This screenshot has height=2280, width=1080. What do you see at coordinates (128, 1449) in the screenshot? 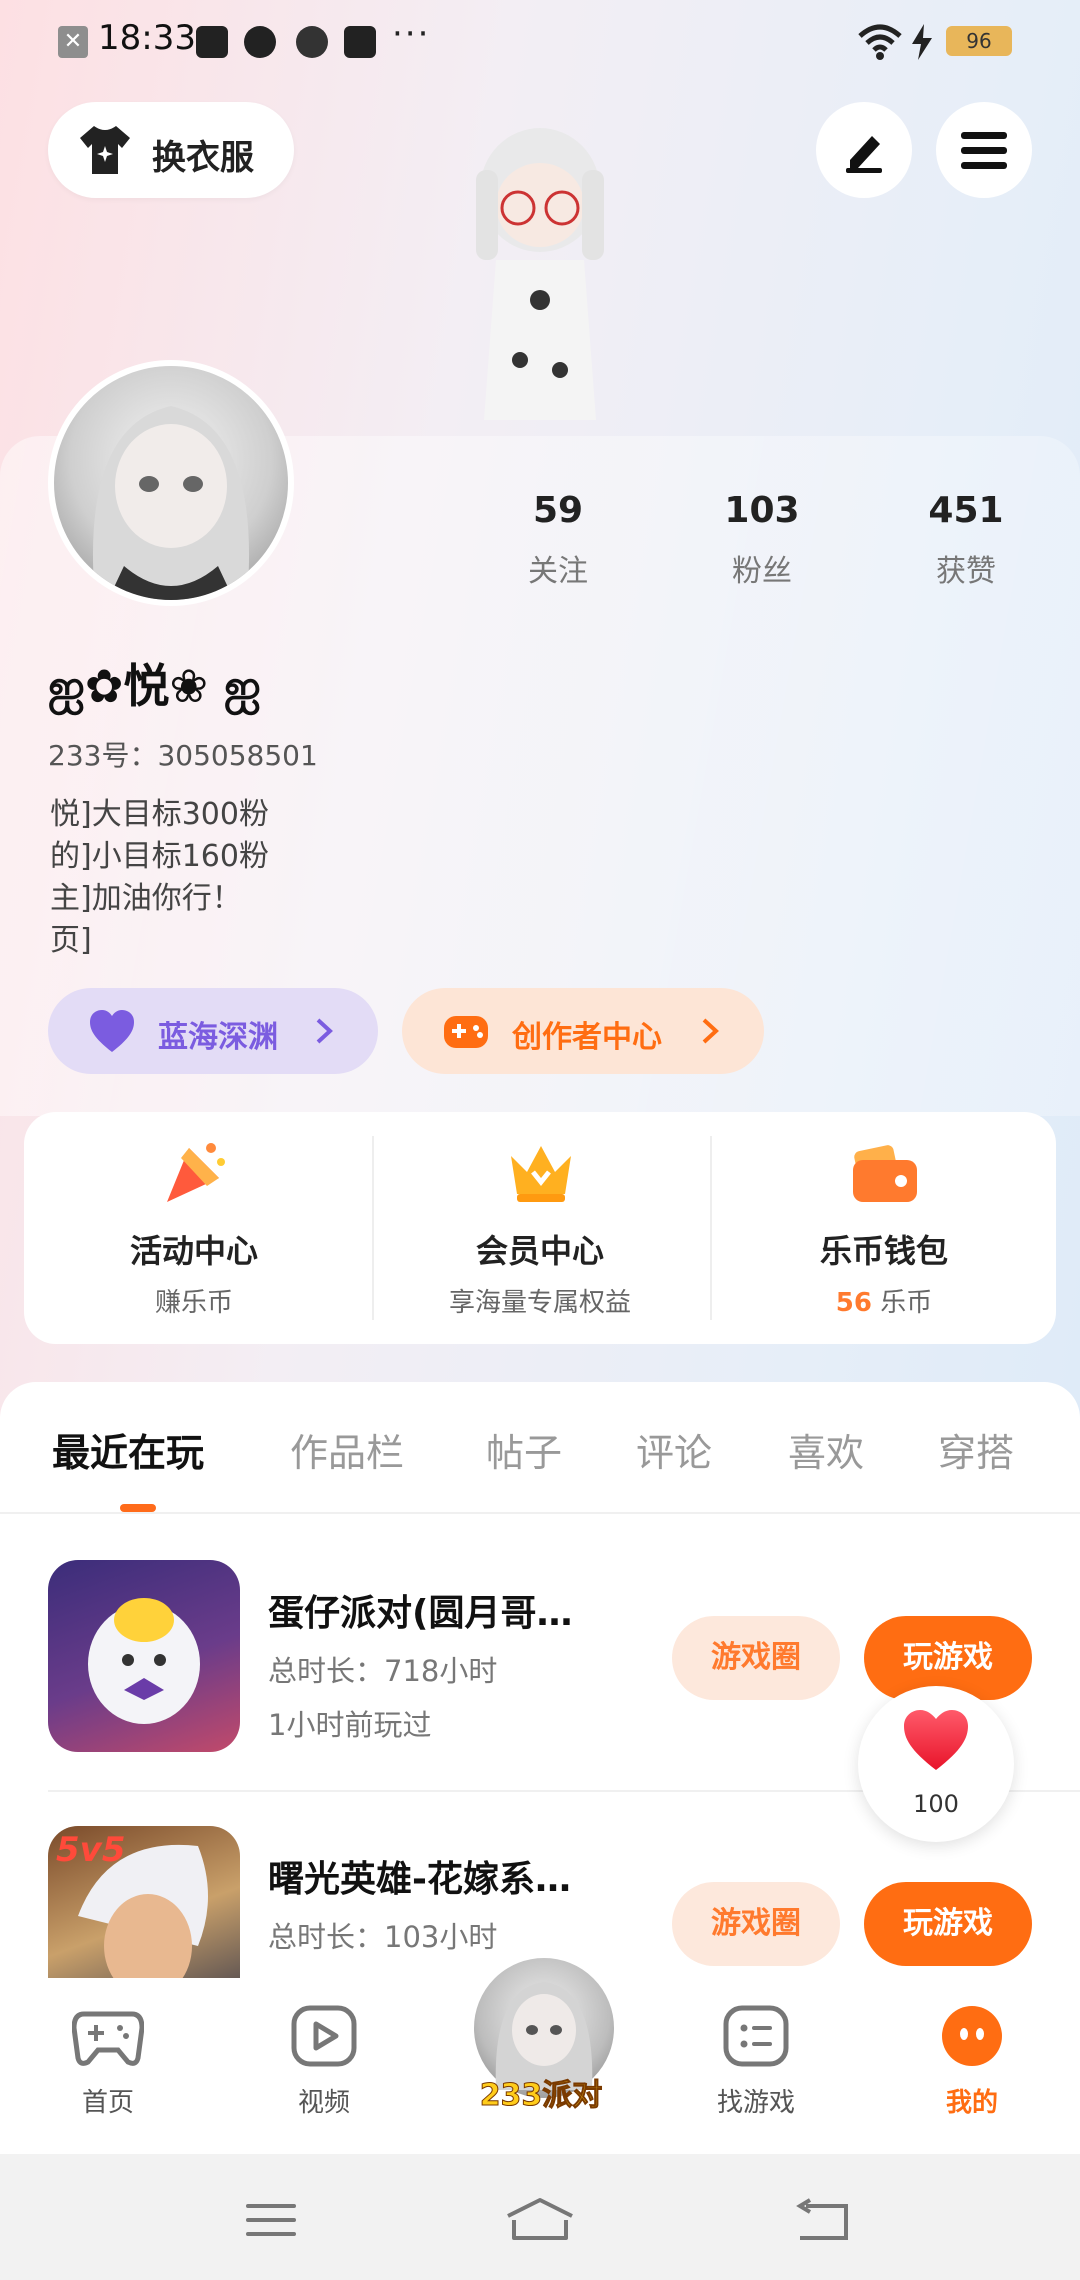
I see `tab-recently-played: 最近在玩` at bounding box center [128, 1449].